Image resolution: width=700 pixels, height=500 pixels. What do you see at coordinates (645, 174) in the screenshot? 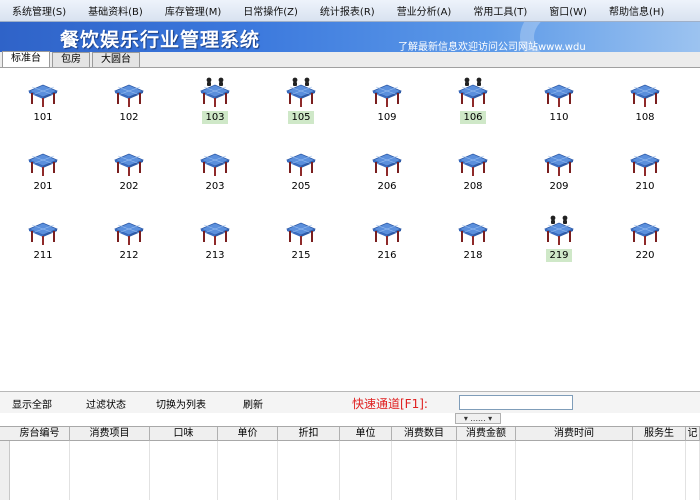
I see `dining-table: 210` at bounding box center [645, 174].